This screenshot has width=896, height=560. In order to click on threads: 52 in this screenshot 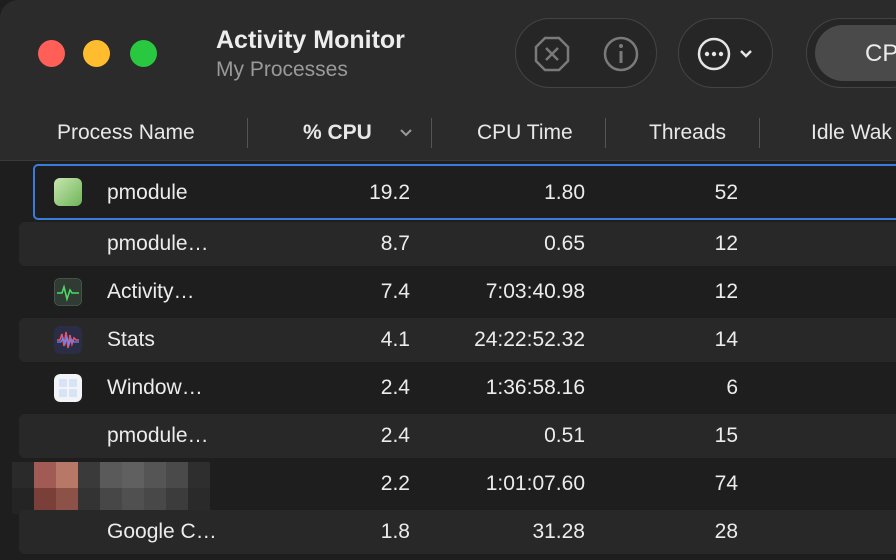, I will do `click(726, 192)`.